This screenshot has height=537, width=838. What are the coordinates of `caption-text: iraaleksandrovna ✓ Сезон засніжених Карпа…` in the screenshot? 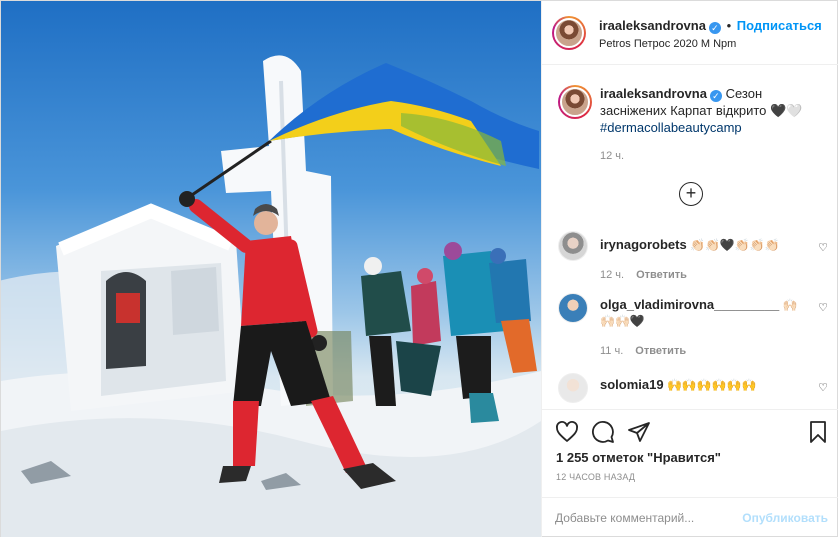 It's located at (714, 125).